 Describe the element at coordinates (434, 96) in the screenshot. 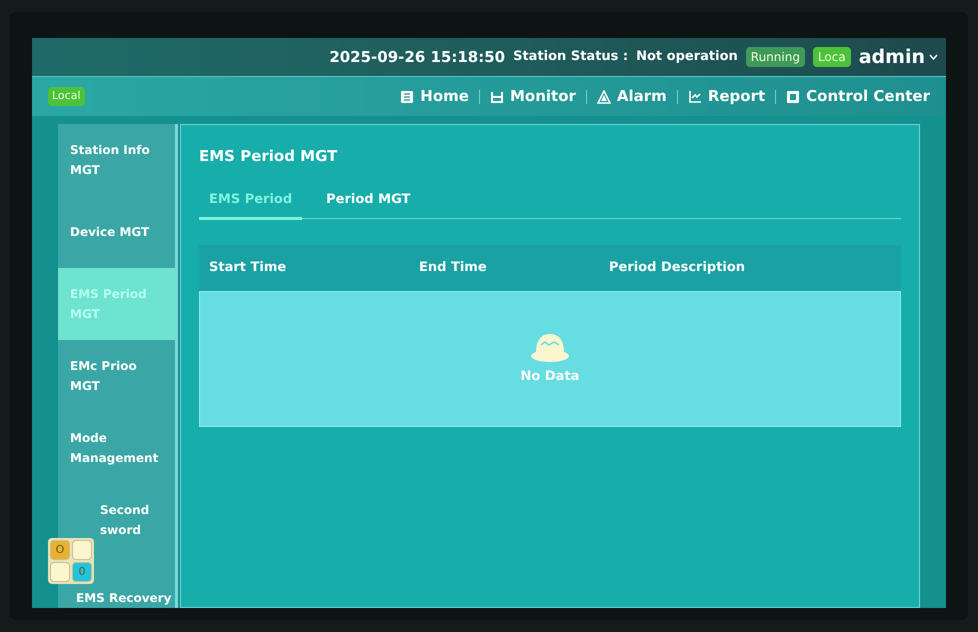

I see `nav-link: Home` at that location.